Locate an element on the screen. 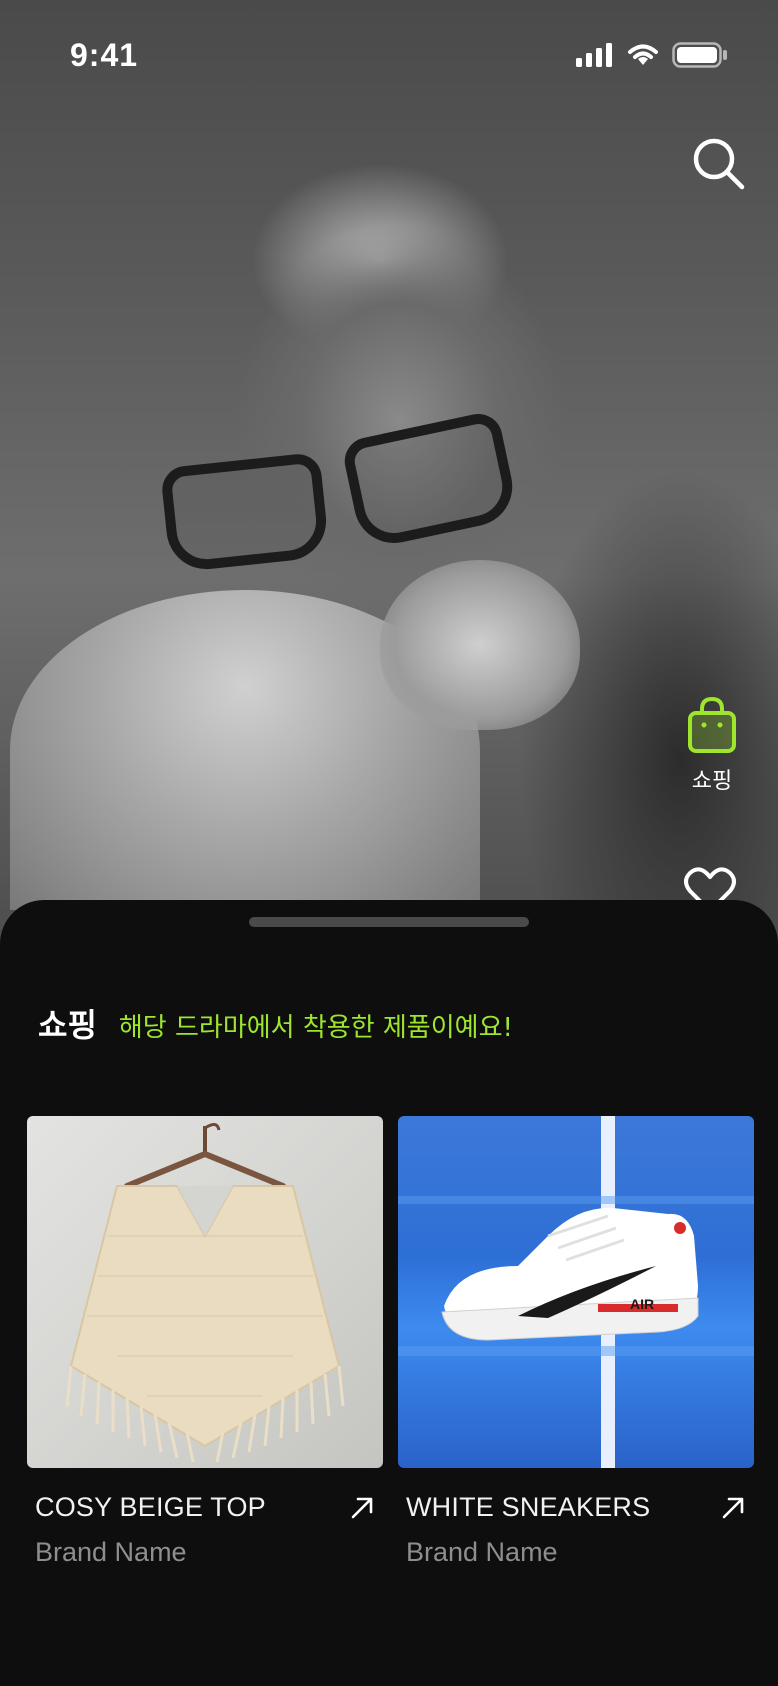  sheet-drag-handle is located at coordinates (389, 922).